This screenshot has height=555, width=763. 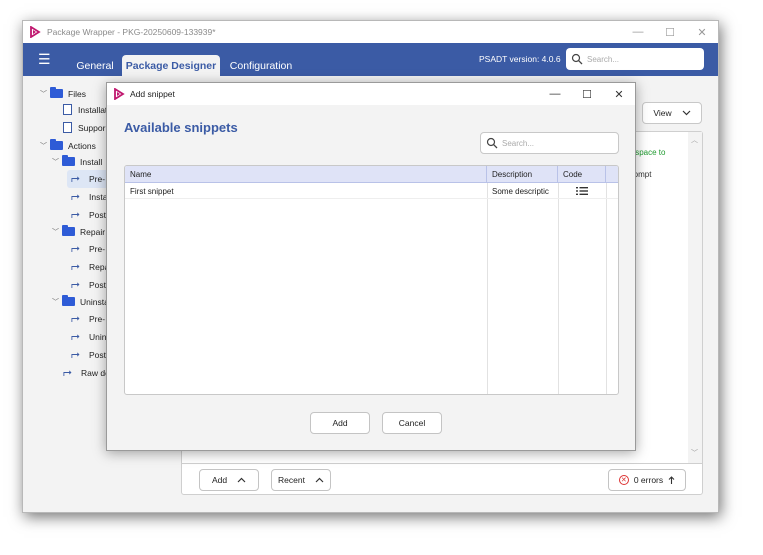 I want to click on tree-item-installation: Installati, so click(x=86, y=109).